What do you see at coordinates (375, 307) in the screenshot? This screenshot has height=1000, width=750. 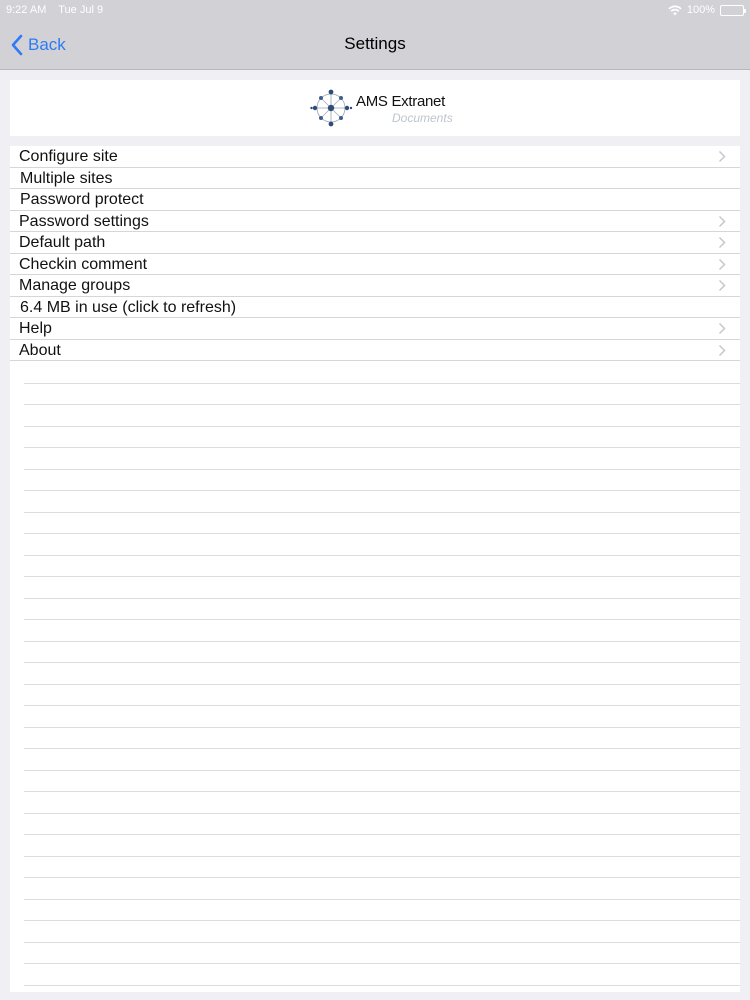 I see `settings-item-storage-usage: 6.4 MB in use (click to refresh)` at bounding box center [375, 307].